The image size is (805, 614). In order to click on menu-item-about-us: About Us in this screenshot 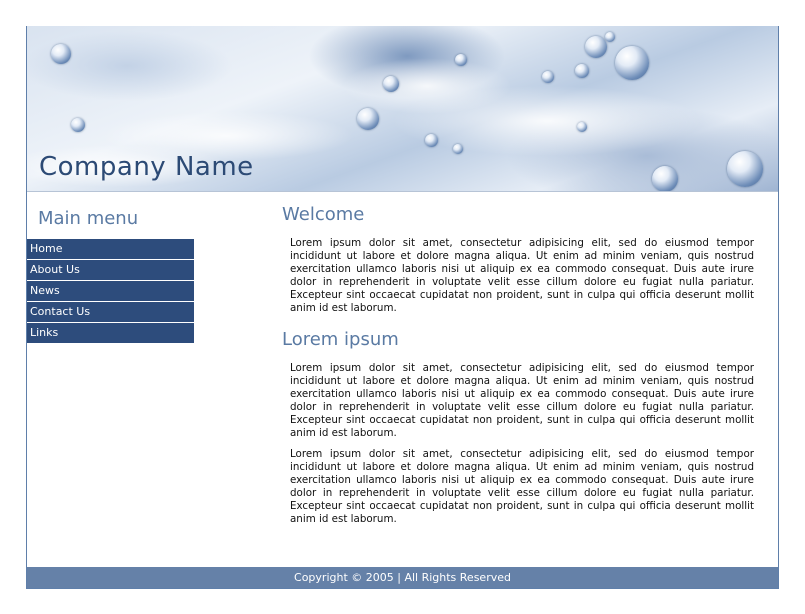, I will do `click(110, 270)`.